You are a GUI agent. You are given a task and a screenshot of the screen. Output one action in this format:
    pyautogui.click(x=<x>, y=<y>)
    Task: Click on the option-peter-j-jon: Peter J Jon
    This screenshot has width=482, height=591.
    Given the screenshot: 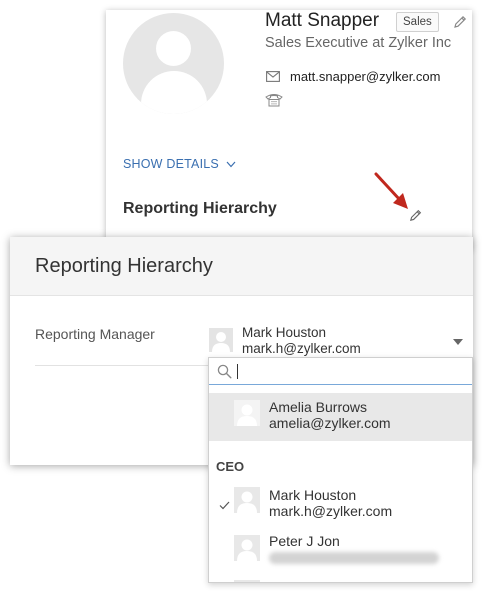 What is the action you would take?
    pyautogui.click(x=340, y=551)
    